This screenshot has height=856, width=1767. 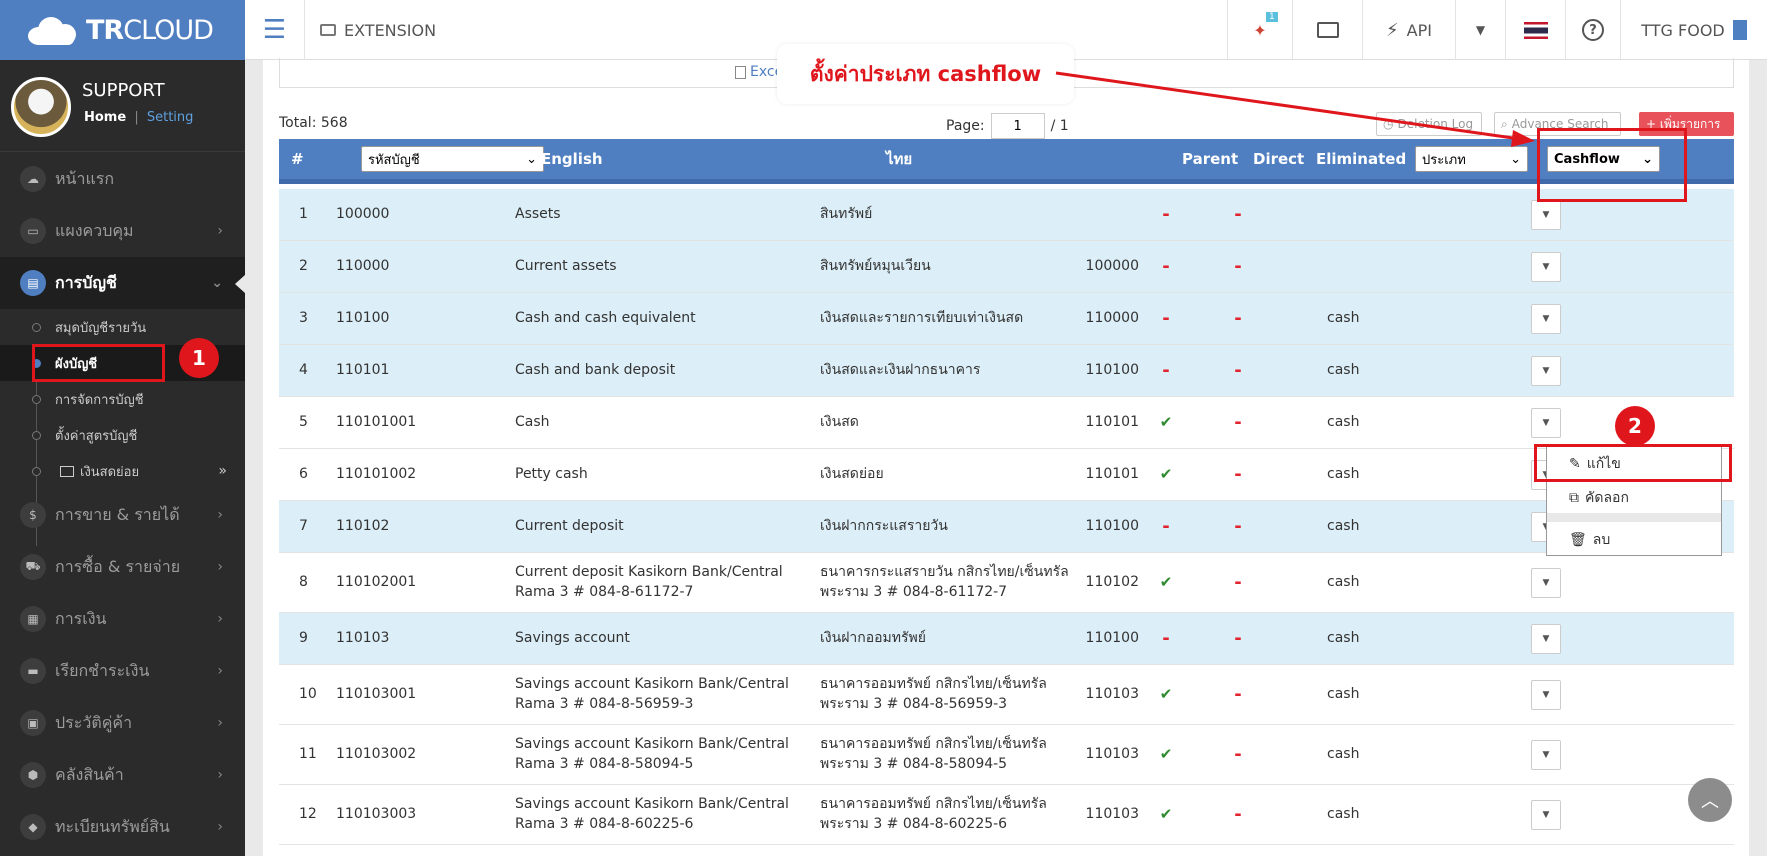 What do you see at coordinates (33, 231) in the screenshot?
I see `monitor-icon: ▭` at bounding box center [33, 231].